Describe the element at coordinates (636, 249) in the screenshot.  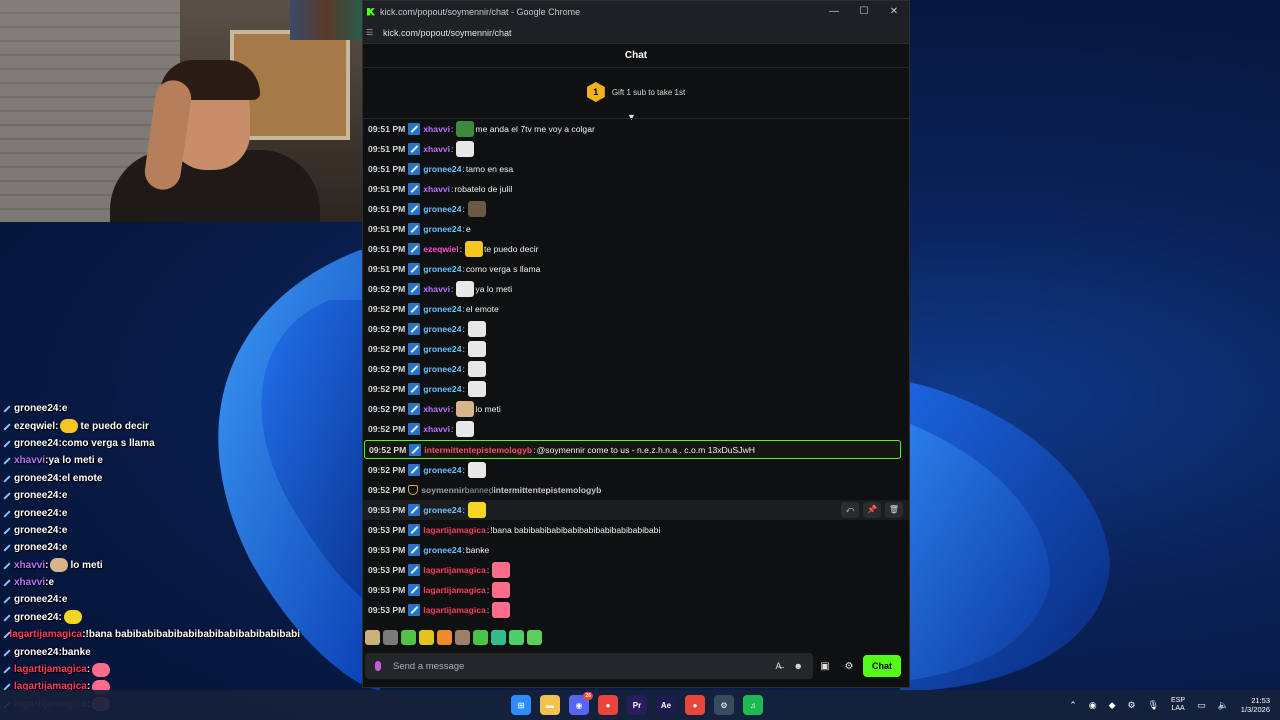
I see `chat-message: 09:51 PM ezeqwiel: te puedo decir` at that location.